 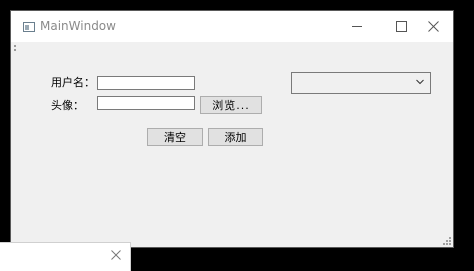 I want to click on chevron-down-icon, so click(x=420, y=82).